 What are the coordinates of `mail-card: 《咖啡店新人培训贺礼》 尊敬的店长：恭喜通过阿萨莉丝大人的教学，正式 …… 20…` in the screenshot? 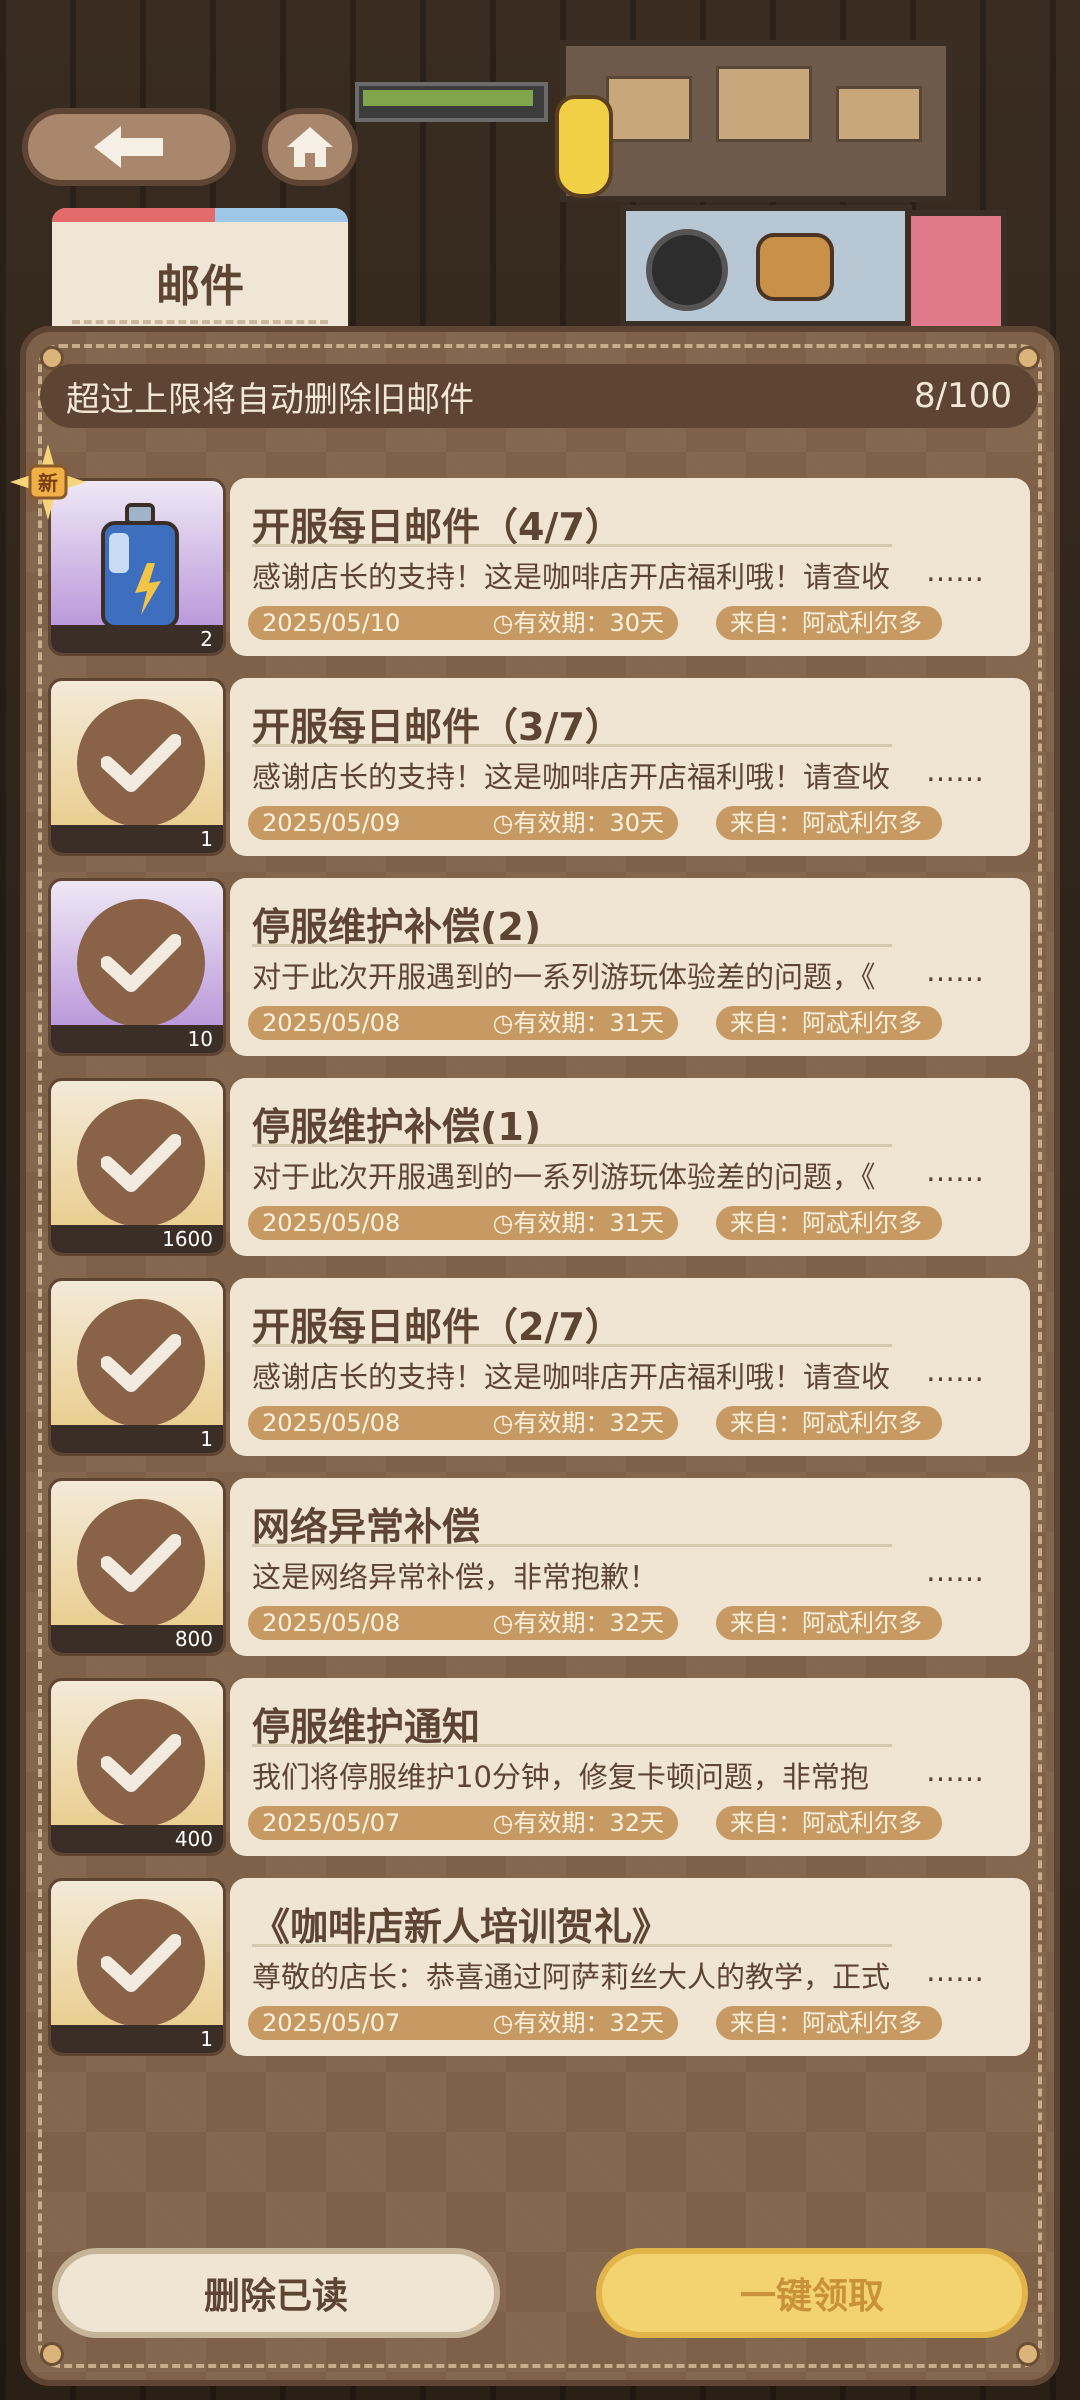 It's located at (630, 1967).